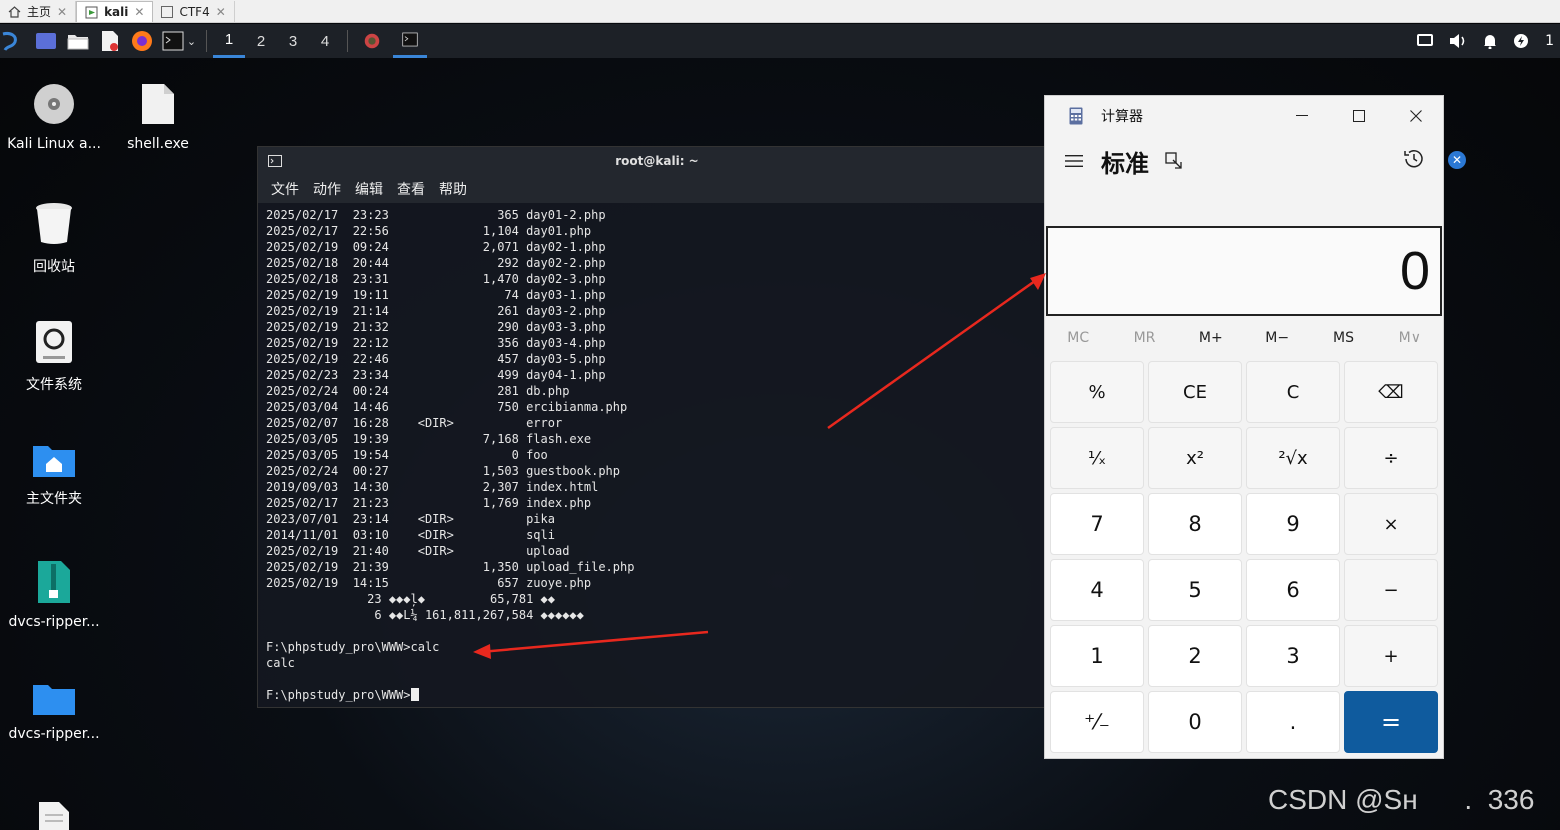 Image resolution: width=1560 pixels, height=830 pixels. I want to click on terminal-menubar: 文件 动作 编辑 查看 帮助, so click(657, 189).